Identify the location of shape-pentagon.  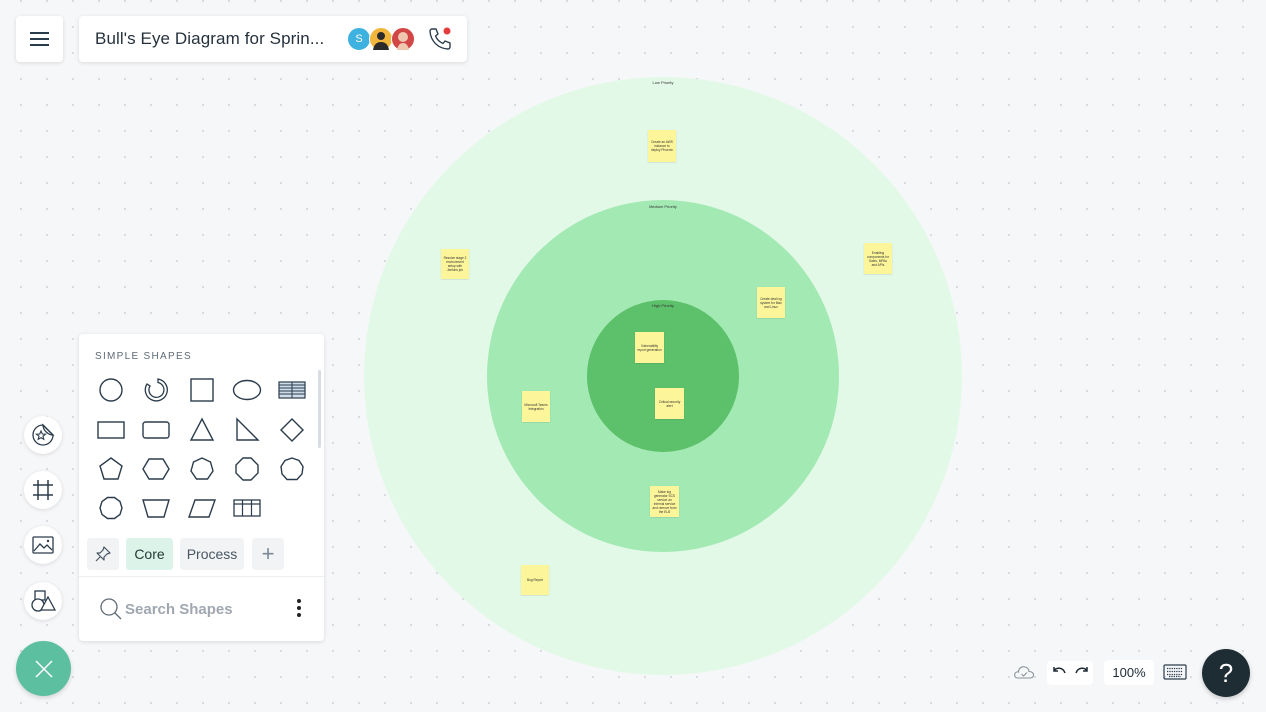
(111, 469).